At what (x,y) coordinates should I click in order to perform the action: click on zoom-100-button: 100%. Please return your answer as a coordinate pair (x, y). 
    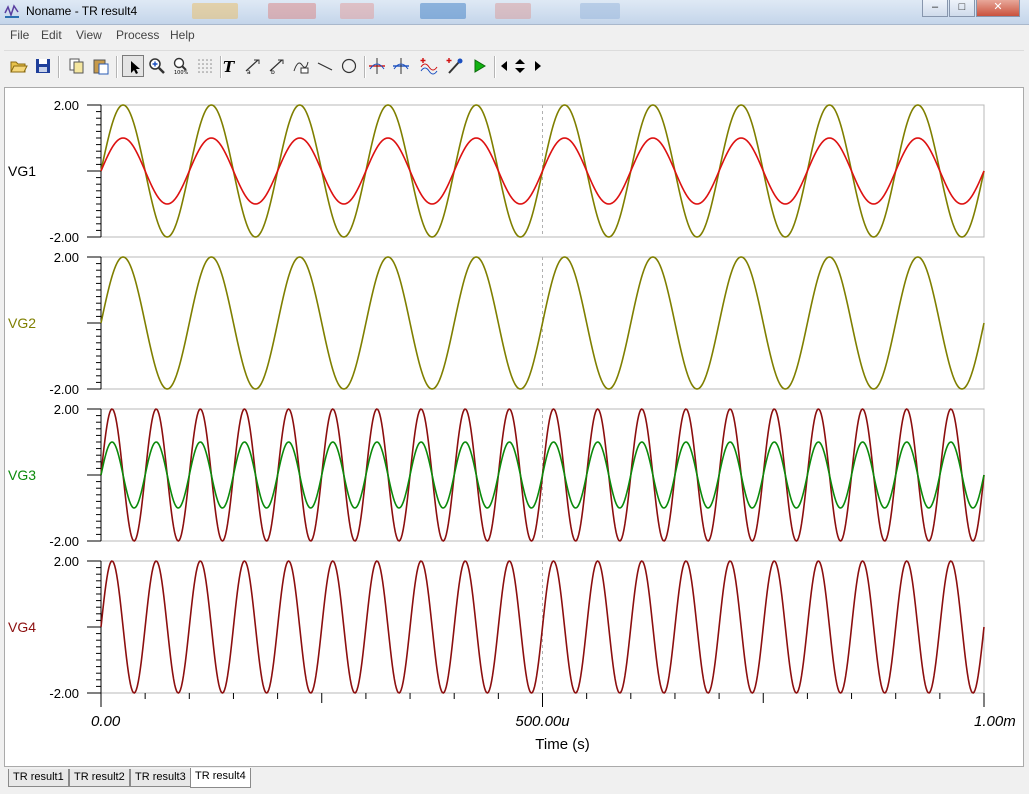
    Looking at the image, I should click on (181, 66).